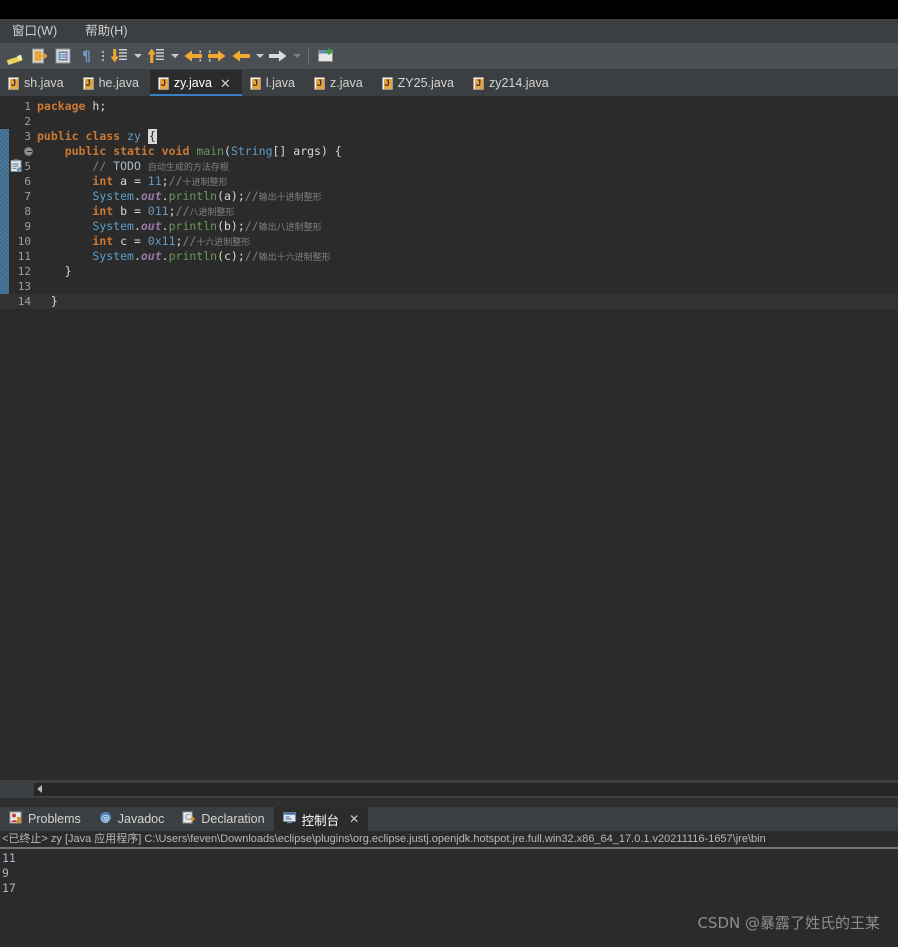  I want to click on code-line: 1 package h;, so click(449, 106).